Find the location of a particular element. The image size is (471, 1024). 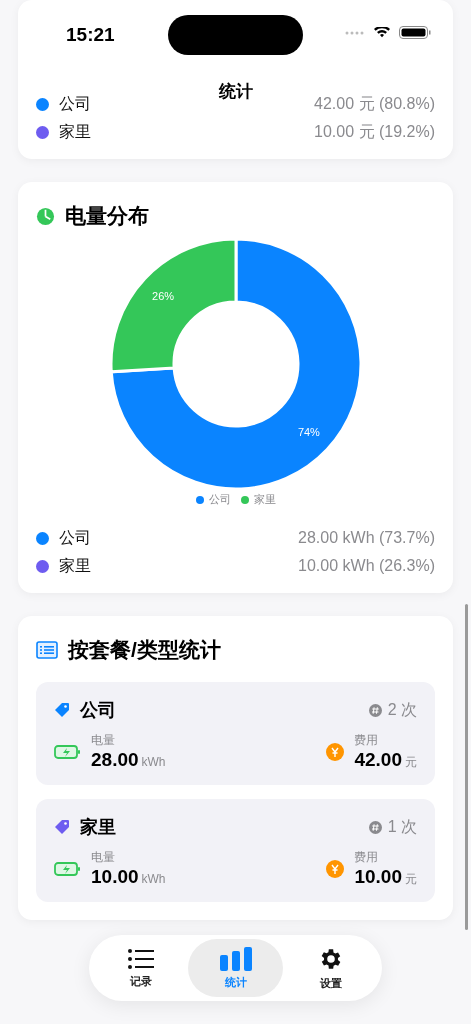

status-time: 15:21 is located at coordinates (90, 35).